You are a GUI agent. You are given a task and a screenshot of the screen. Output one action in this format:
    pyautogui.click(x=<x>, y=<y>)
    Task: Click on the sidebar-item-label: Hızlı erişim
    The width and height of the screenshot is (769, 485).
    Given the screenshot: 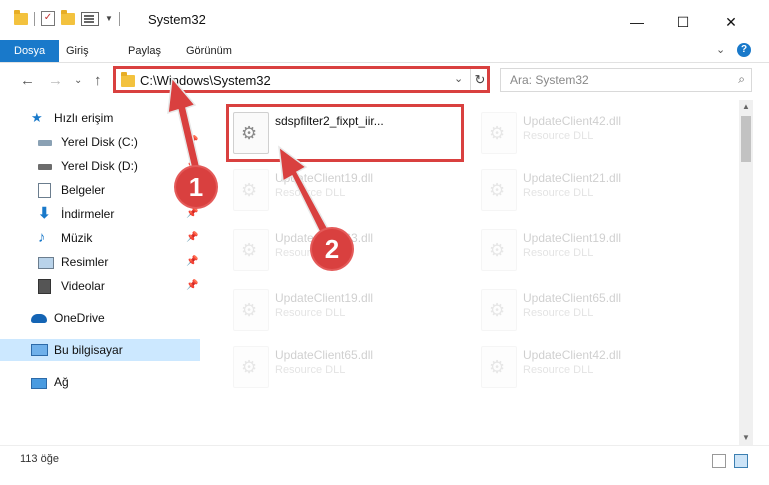 What is the action you would take?
    pyautogui.click(x=84, y=118)
    